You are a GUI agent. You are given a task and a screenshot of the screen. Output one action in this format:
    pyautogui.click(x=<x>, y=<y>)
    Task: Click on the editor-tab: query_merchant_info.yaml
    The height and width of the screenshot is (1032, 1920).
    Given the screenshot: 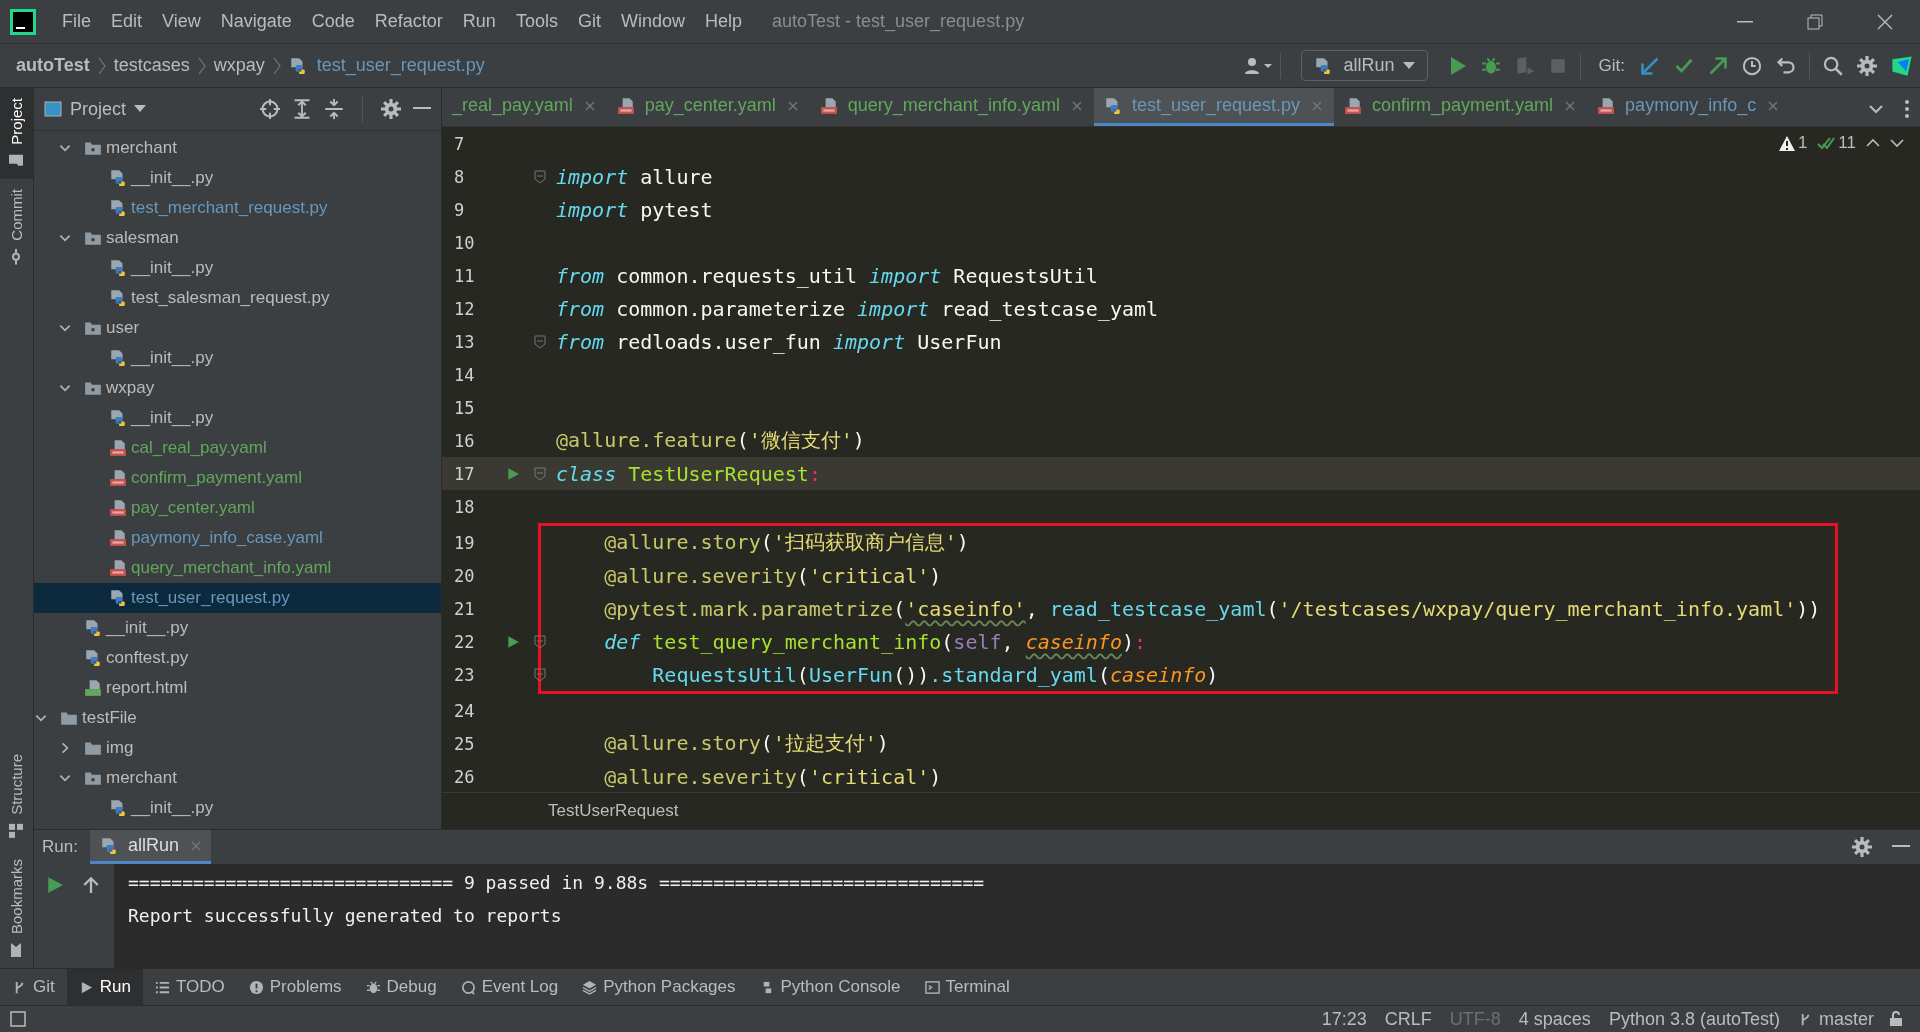 What is the action you would take?
    pyautogui.click(x=951, y=107)
    